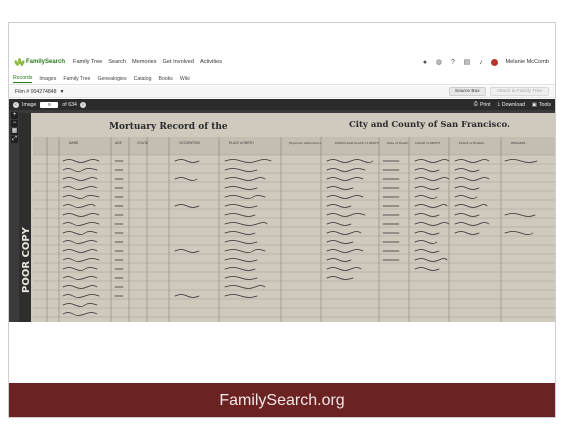 This screenshot has width=564, height=426. I want to click on tools-button: ▣ Tools, so click(541, 105).